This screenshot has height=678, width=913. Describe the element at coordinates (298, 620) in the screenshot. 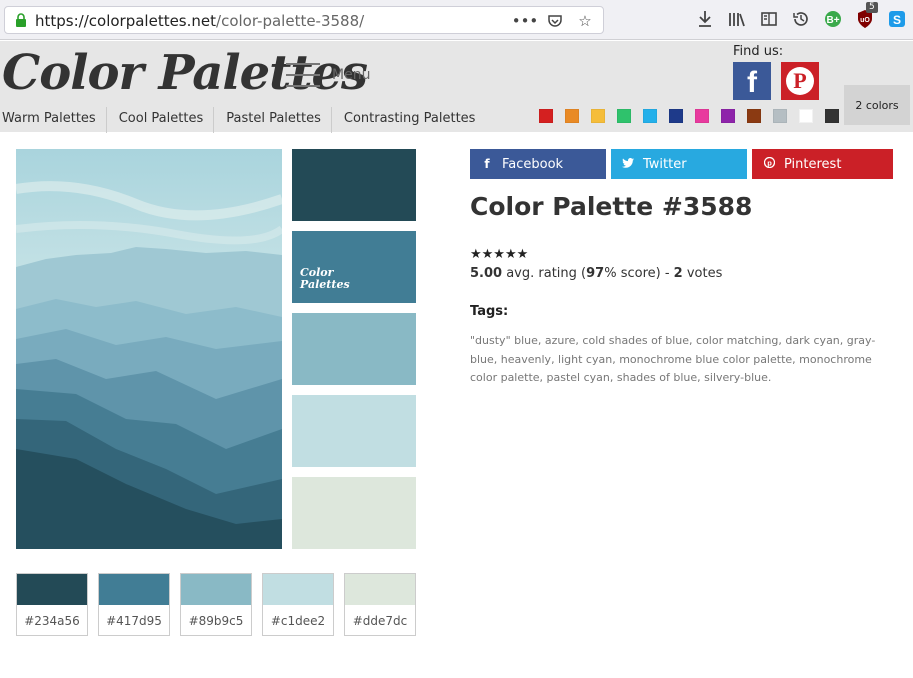

I see `chip-hex-label: #c1dee2` at that location.